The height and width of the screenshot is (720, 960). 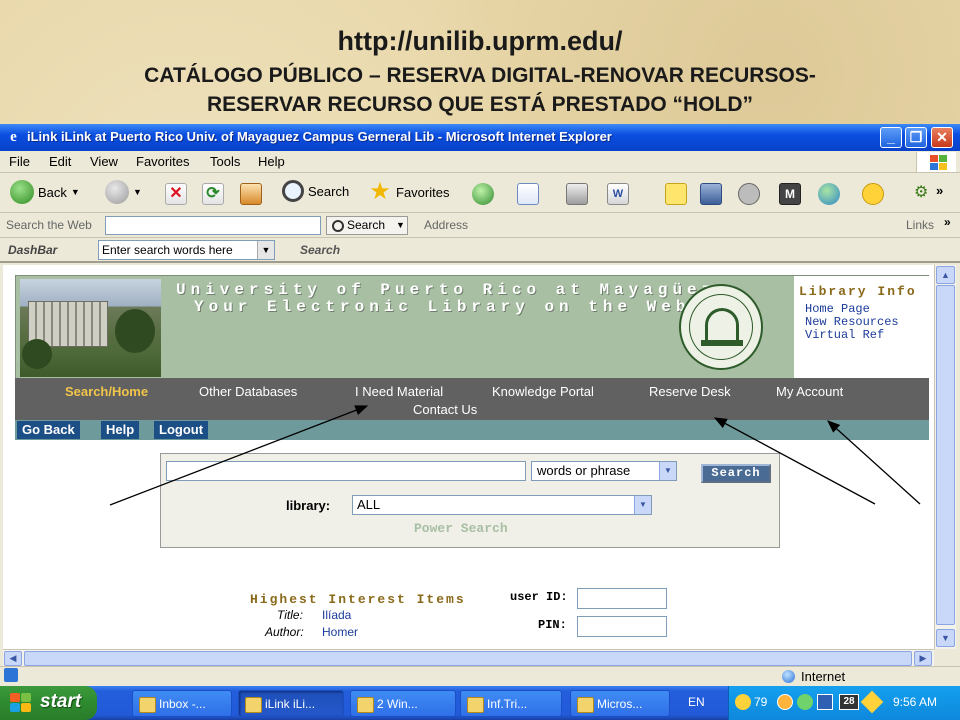 What do you see at coordinates (60, 161) in the screenshot?
I see `menu-edit: Edit` at bounding box center [60, 161].